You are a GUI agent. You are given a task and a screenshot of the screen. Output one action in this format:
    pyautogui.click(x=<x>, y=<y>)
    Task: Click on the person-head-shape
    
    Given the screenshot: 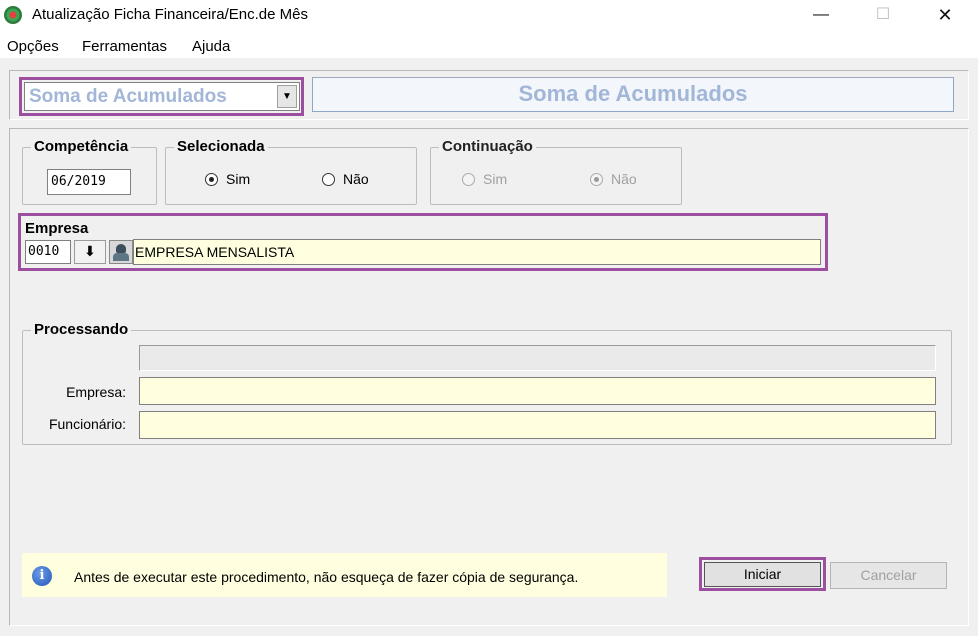 What is the action you would take?
    pyautogui.click(x=121, y=248)
    